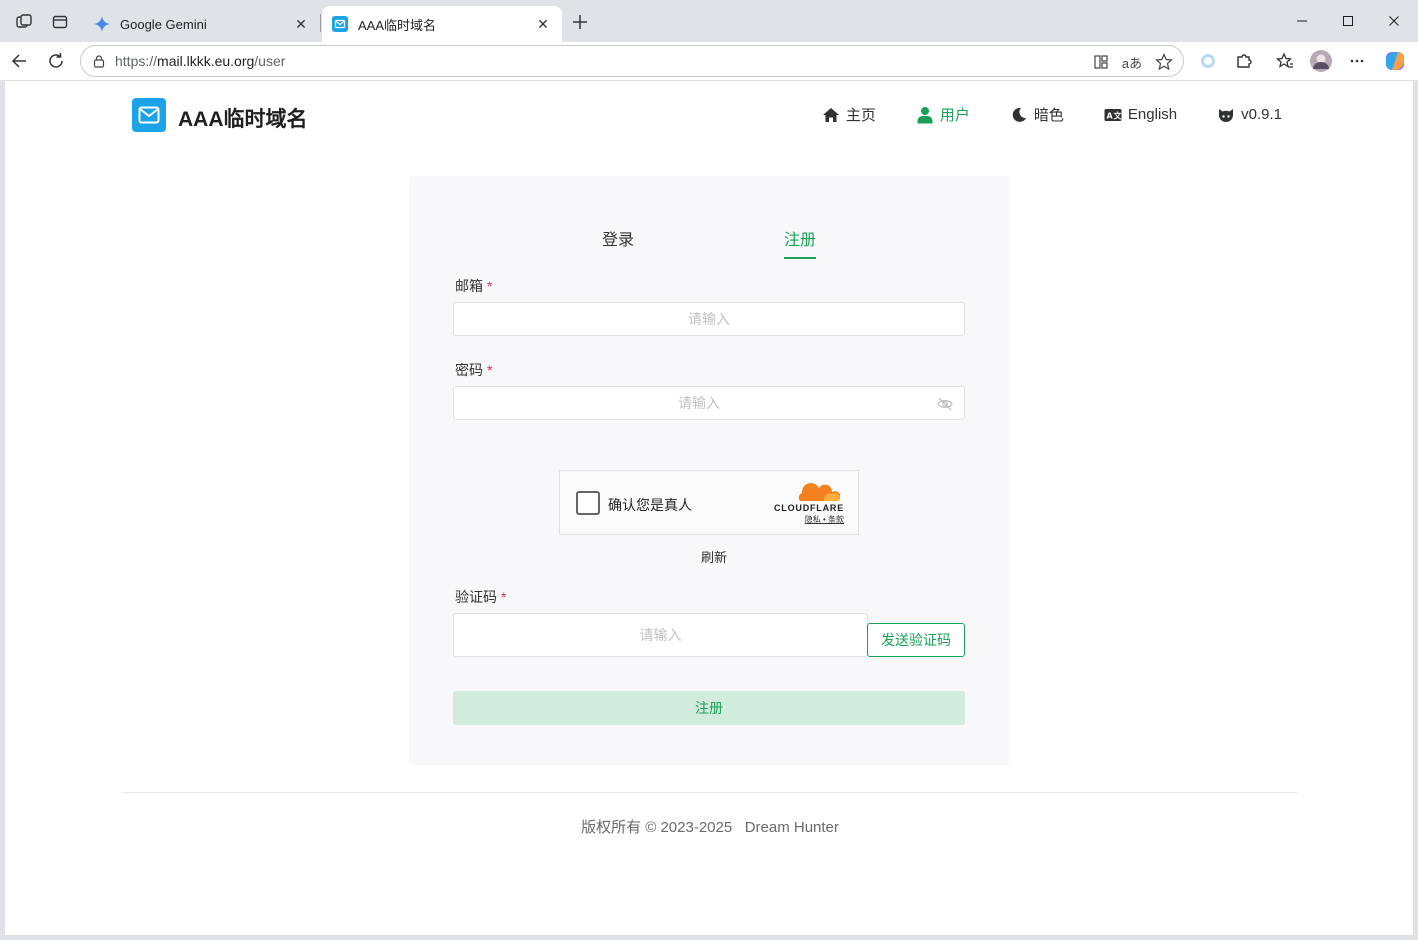 The width and height of the screenshot is (1418, 940). I want to click on password-label: 密码 *, so click(473, 370).